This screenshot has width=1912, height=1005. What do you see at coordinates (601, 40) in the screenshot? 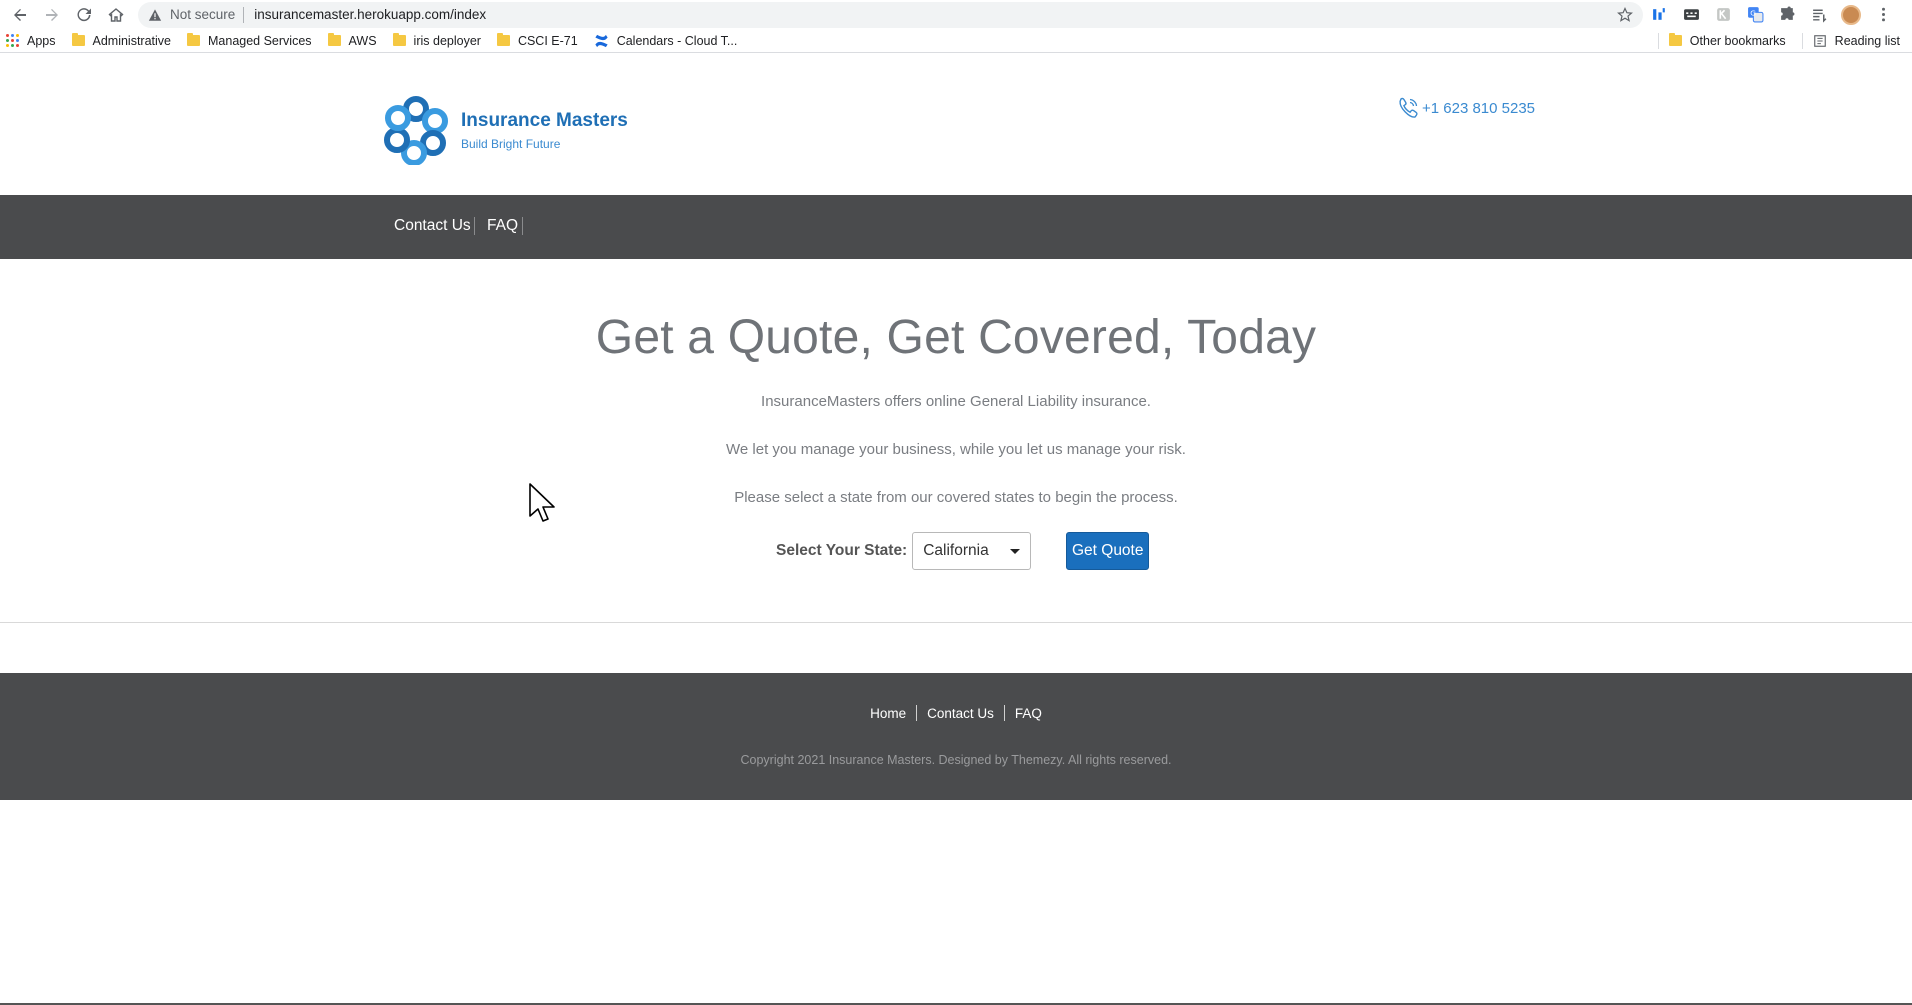
I see `confluence-icon` at bounding box center [601, 40].